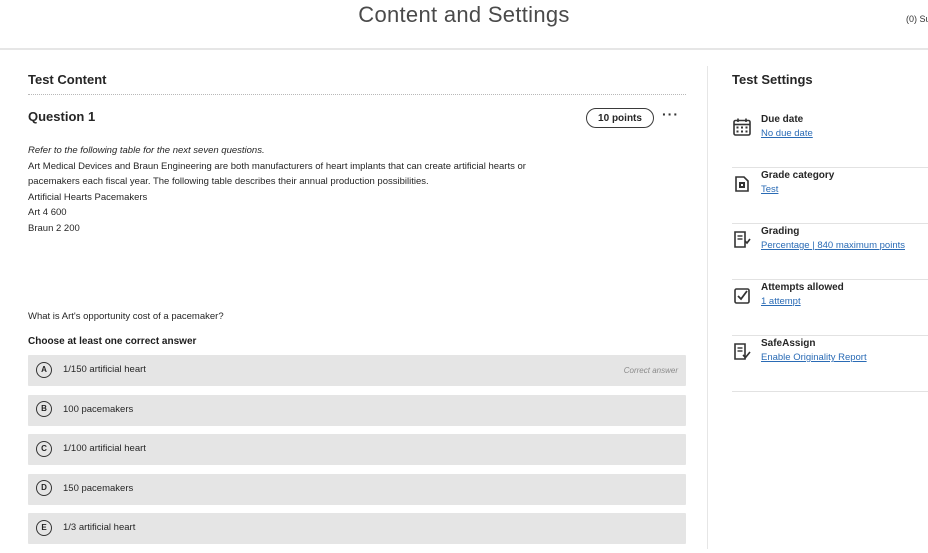 This screenshot has height=553, width=928. What do you see at coordinates (788, 343) in the screenshot?
I see `setting-label: SafeAssign` at bounding box center [788, 343].